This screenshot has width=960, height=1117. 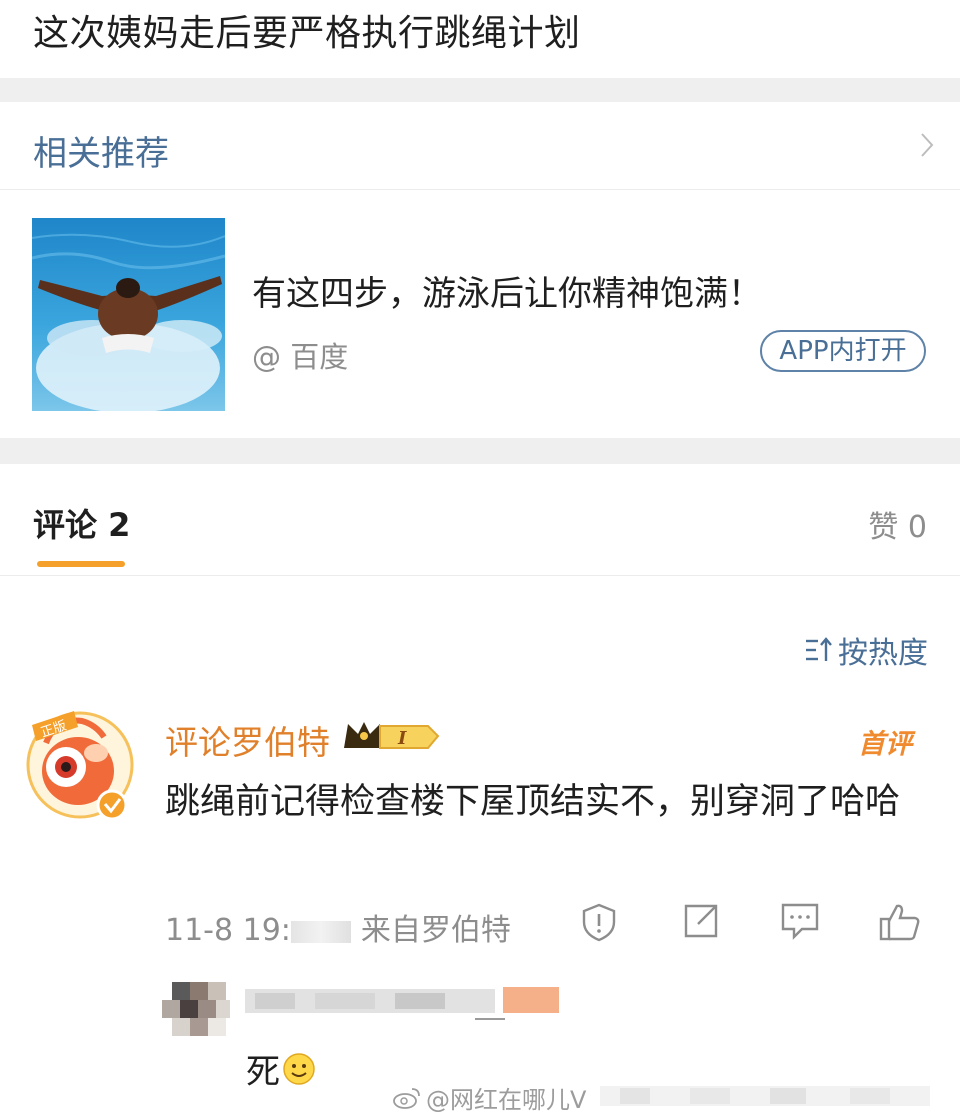 I want to click on comment-meta: 11-8 19: 来自罗伯特, so click(x=338, y=927).